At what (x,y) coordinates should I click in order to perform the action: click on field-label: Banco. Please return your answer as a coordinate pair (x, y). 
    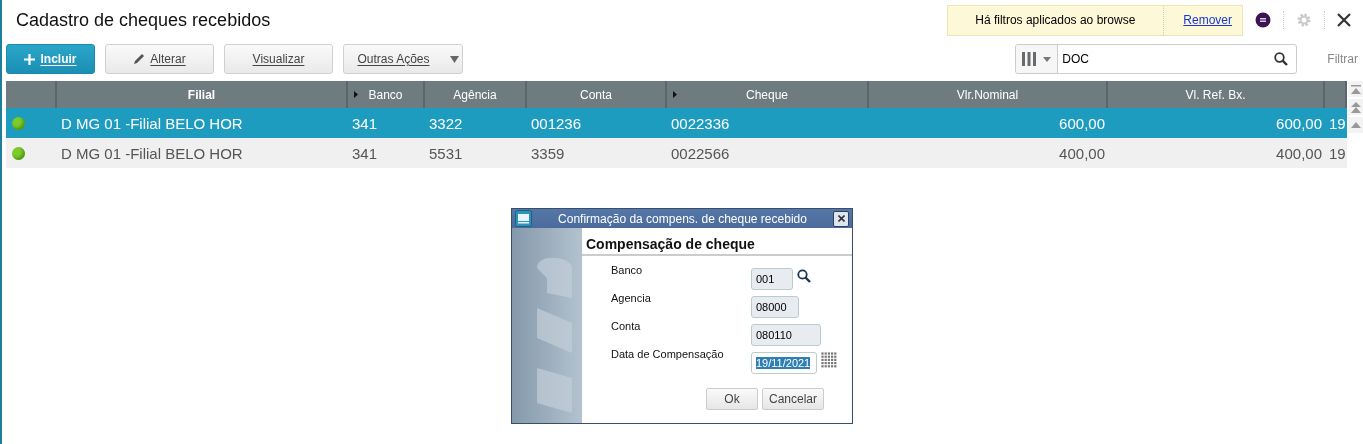
    Looking at the image, I should click on (627, 270).